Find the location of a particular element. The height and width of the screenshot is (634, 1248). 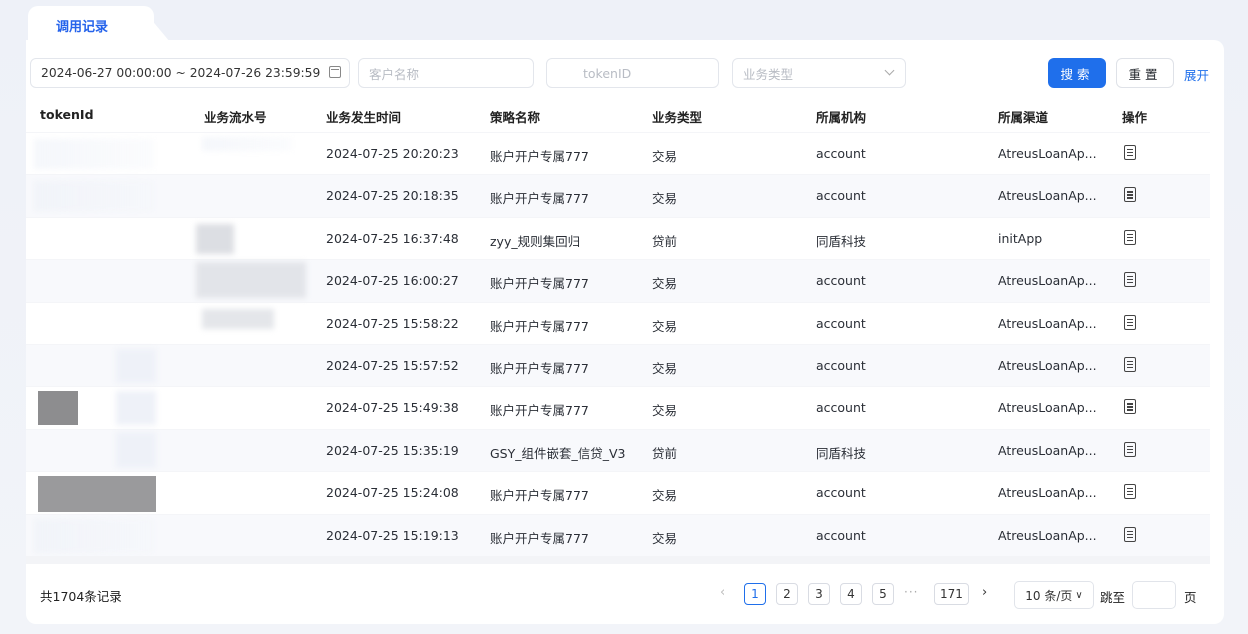

time-cell: 2024-07-25 20:18:35 is located at coordinates (392, 196).